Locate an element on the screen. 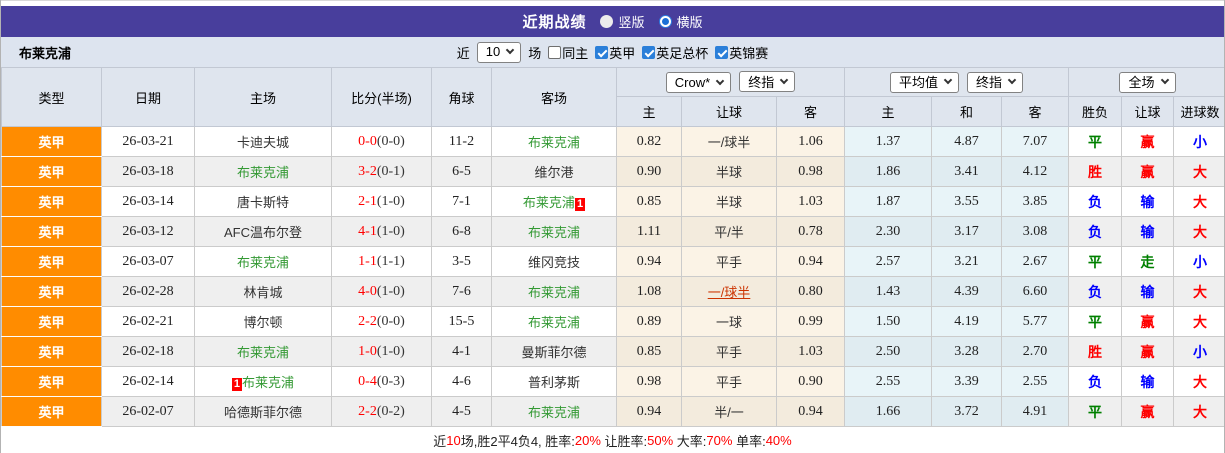 The height and width of the screenshot is (453, 1225). crow-handicap: 平/半 is located at coordinates (729, 231).